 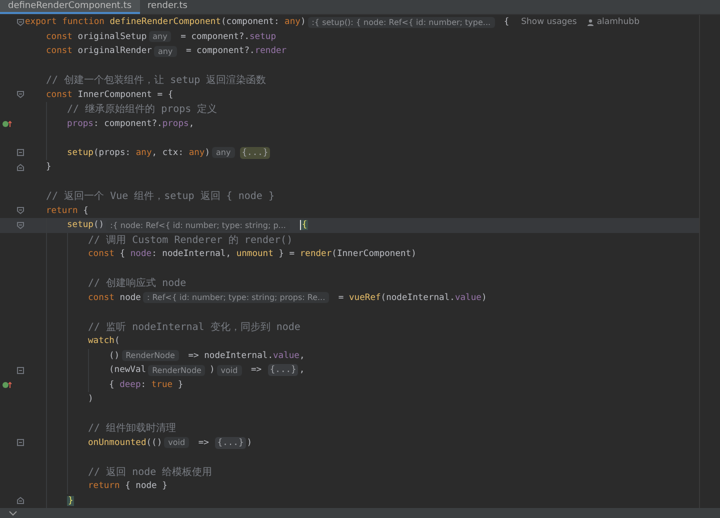 What do you see at coordinates (506, 22) in the screenshot?
I see `code-text: {` at bounding box center [506, 22].